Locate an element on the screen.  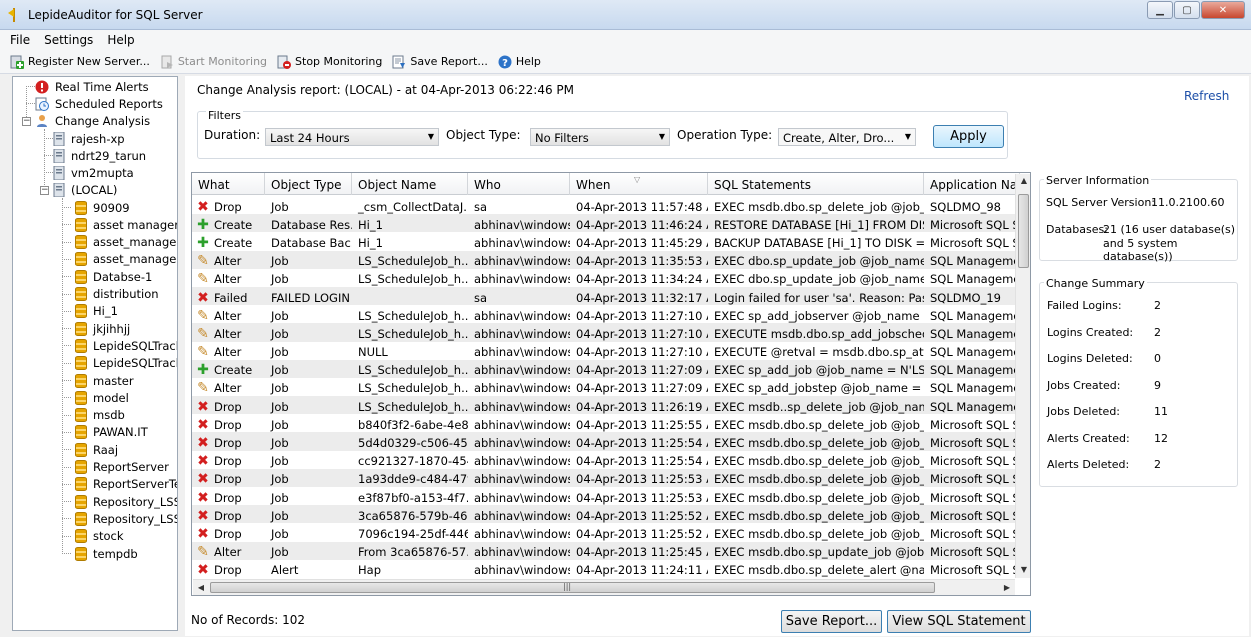
vertical-scrollbar: ▲ ▼ is located at coordinates (1022, 376).